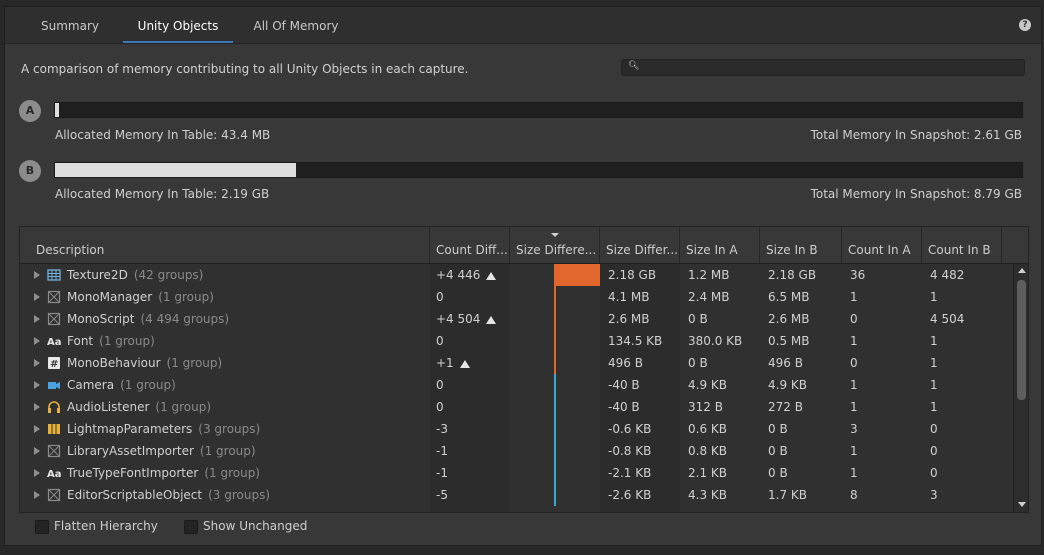  What do you see at coordinates (630, 473) in the screenshot?
I see `row-size-diff: -2.1 KB` at bounding box center [630, 473].